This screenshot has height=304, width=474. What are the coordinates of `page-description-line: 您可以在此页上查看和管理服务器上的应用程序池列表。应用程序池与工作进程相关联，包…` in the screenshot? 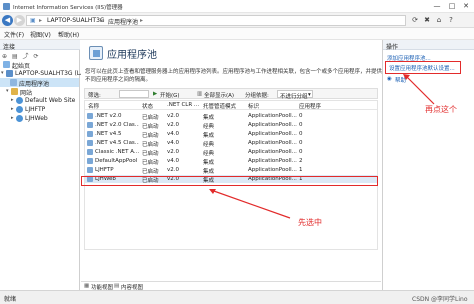 It's located at (234, 72).